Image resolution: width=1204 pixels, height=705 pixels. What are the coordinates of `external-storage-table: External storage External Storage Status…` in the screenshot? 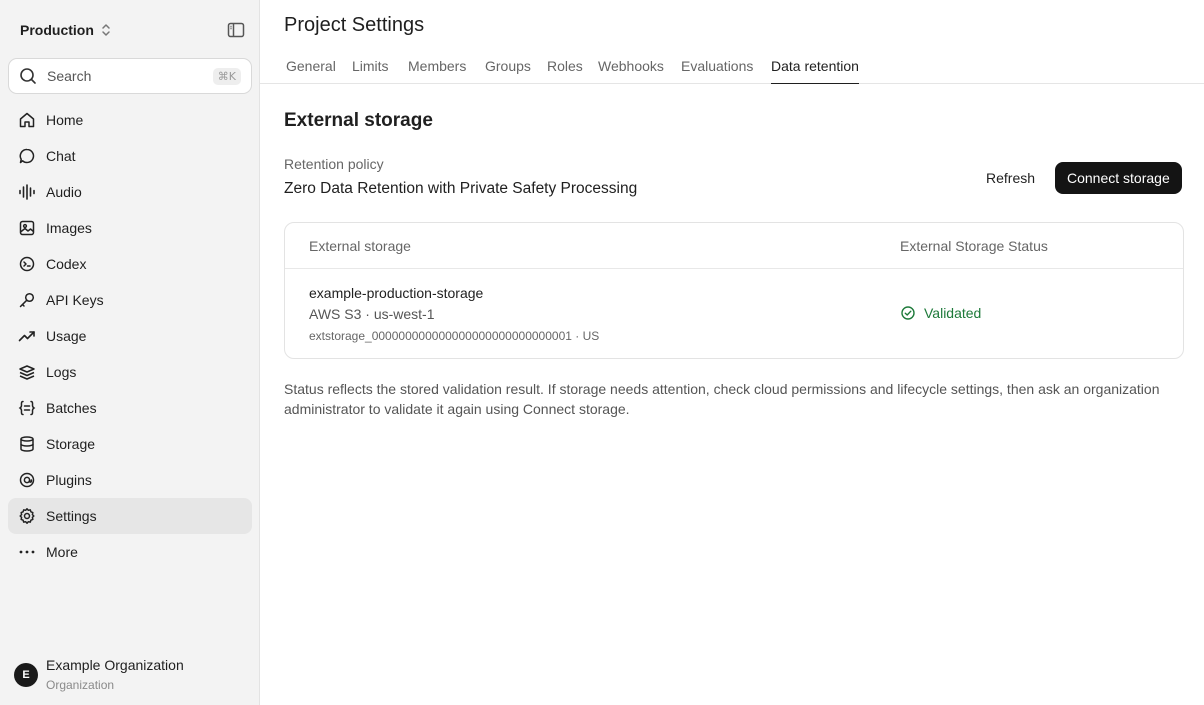 It's located at (734, 290).